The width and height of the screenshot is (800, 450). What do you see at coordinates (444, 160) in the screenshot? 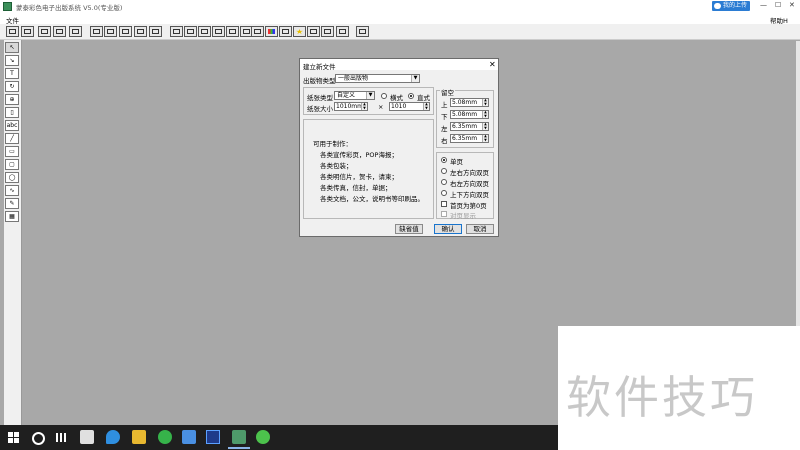
I see `single-page-radio` at bounding box center [444, 160].